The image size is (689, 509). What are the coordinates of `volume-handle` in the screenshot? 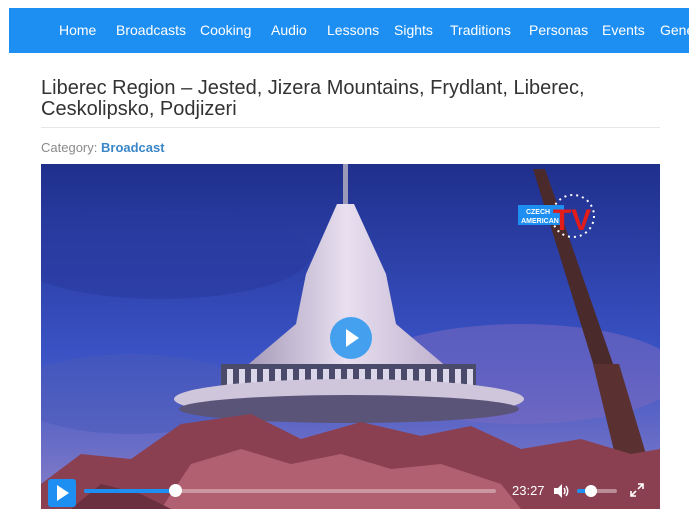 It's located at (591, 491).